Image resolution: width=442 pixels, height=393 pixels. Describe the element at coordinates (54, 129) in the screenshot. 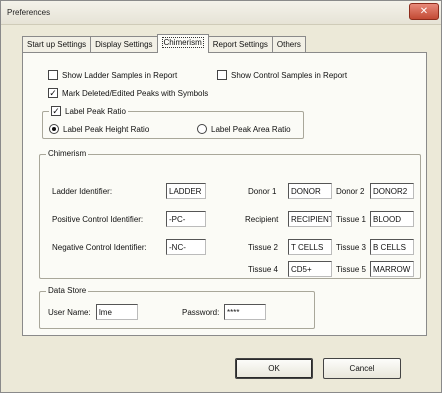

I see `height-ratio-radio-dot` at that location.